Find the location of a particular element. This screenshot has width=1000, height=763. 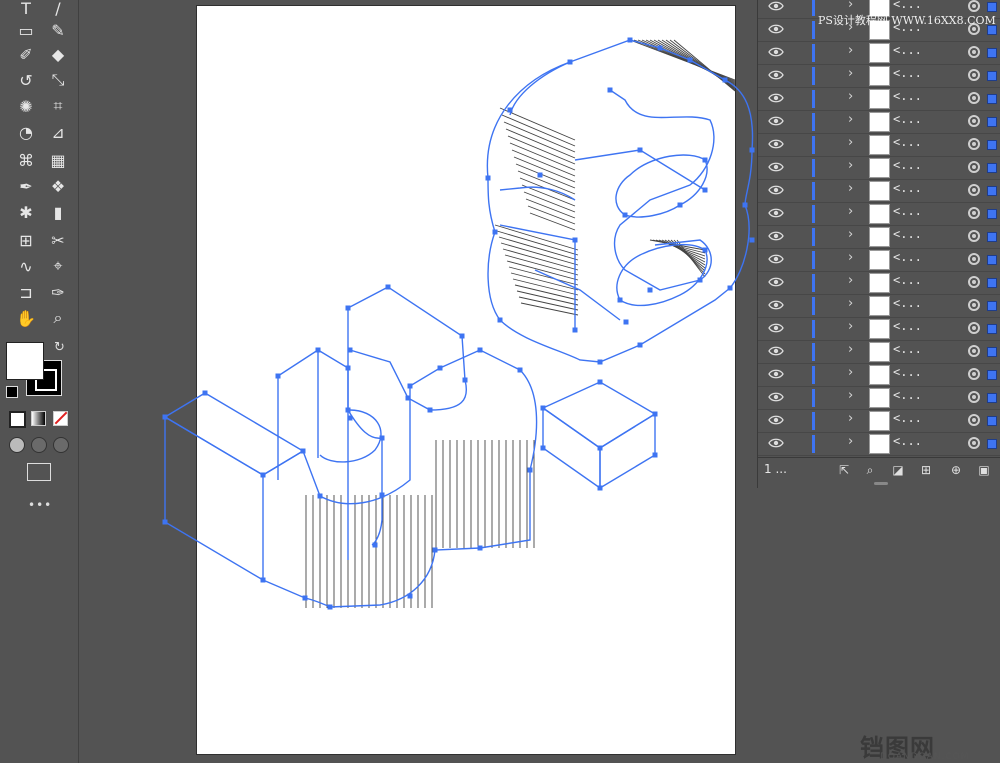

cube-front is located at coordinates (571, 448).